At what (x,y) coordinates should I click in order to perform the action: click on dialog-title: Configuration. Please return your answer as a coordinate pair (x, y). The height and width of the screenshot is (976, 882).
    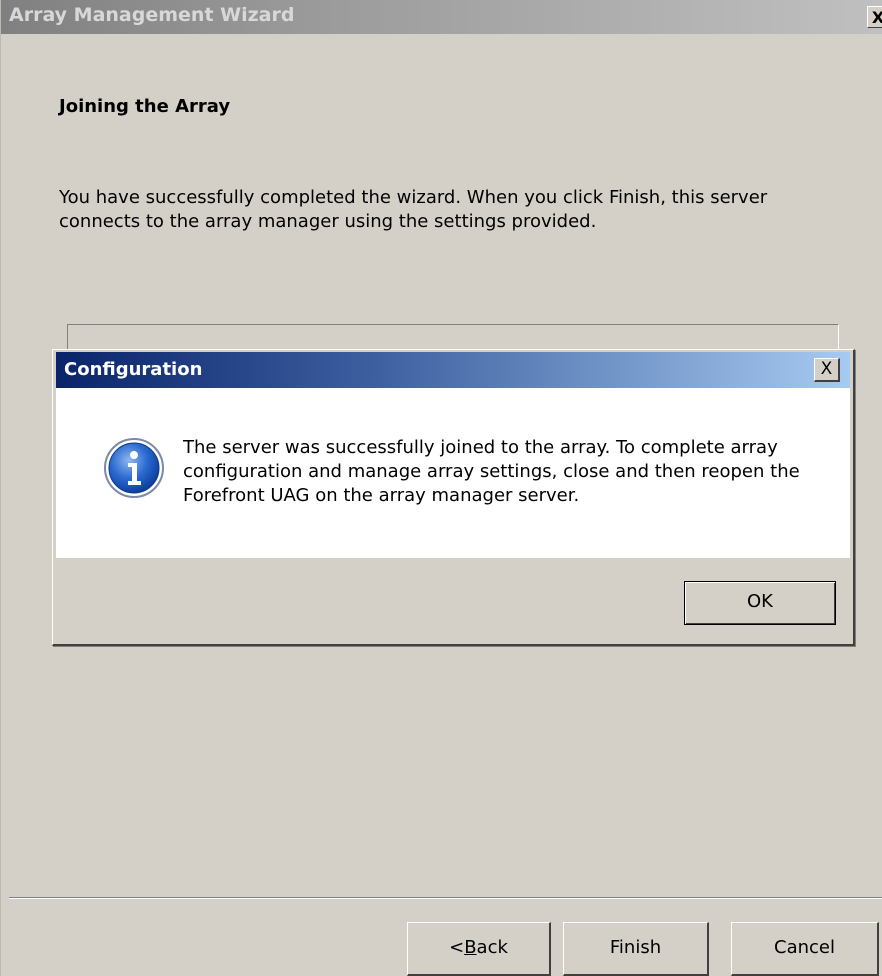
    Looking at the image, I should click on (133, 369).